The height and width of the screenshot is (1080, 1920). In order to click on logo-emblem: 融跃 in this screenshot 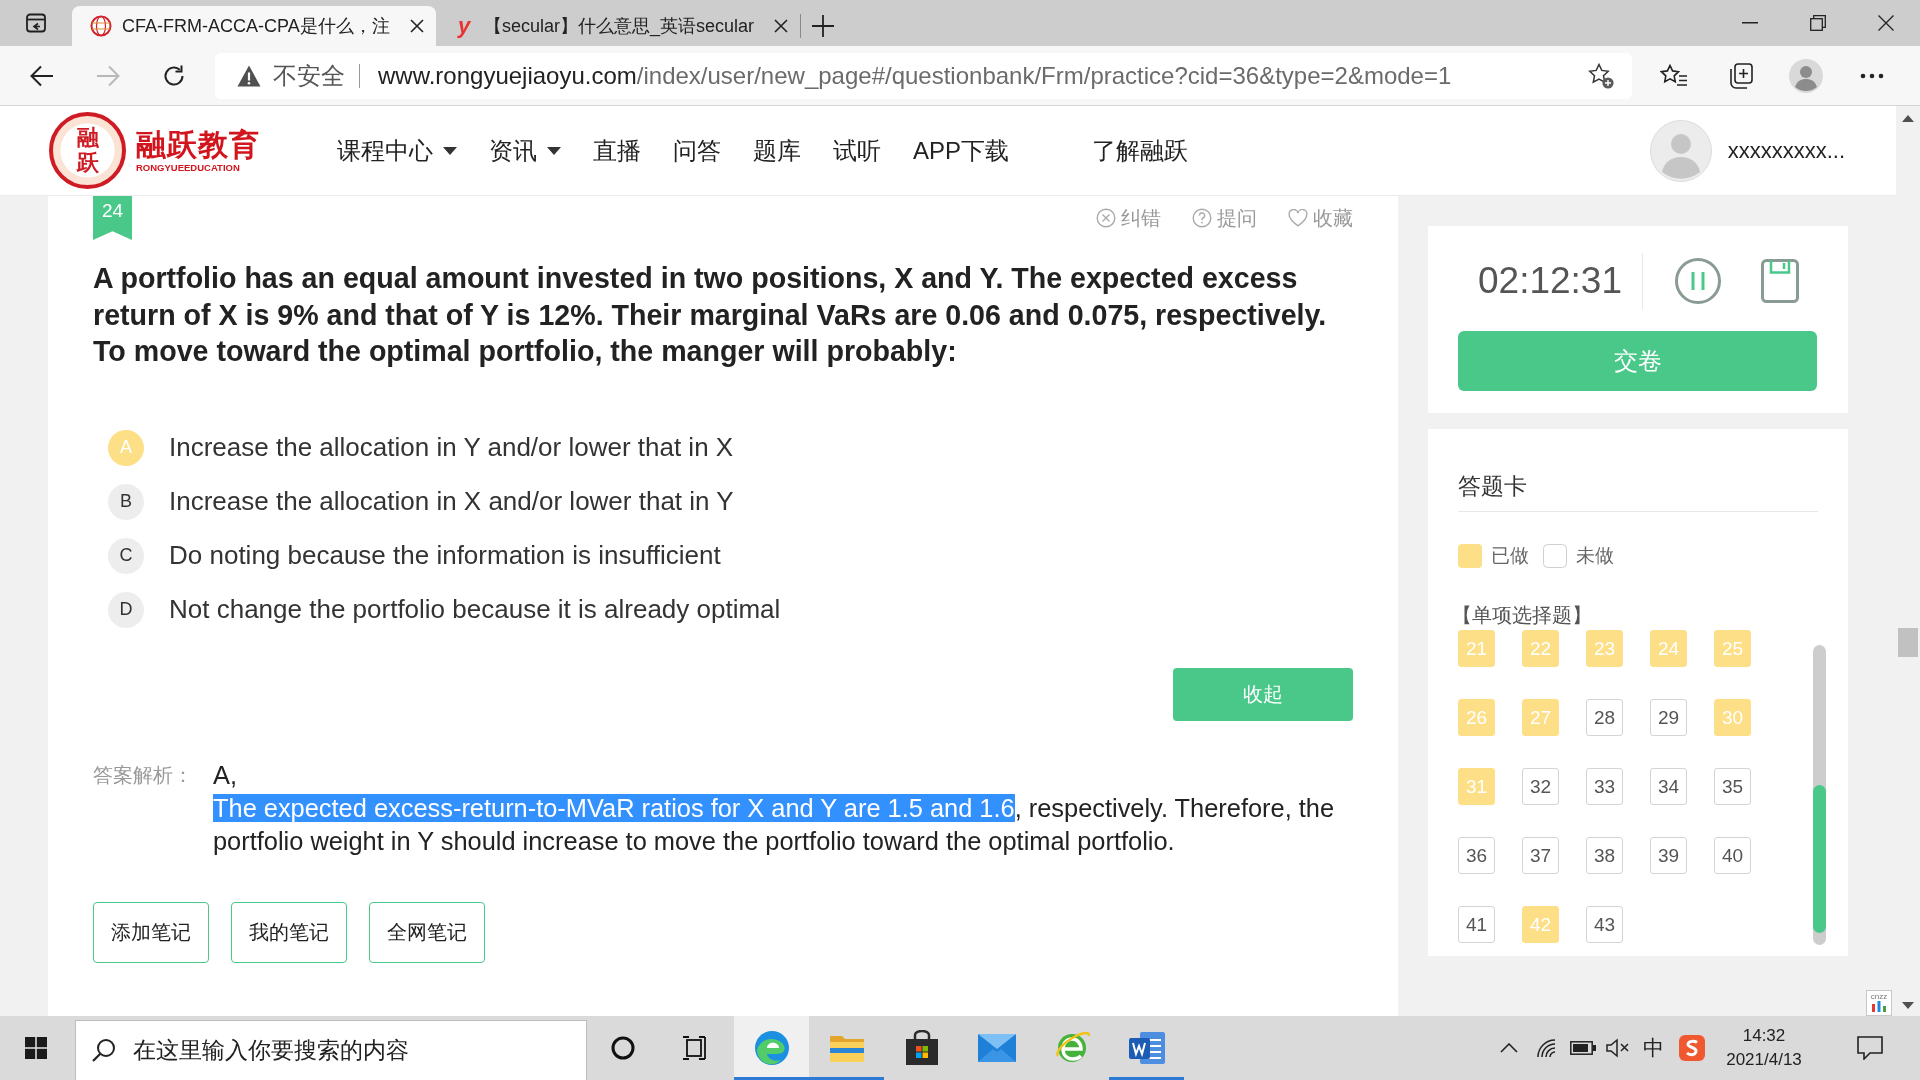, I will do `click(87, 150)`.